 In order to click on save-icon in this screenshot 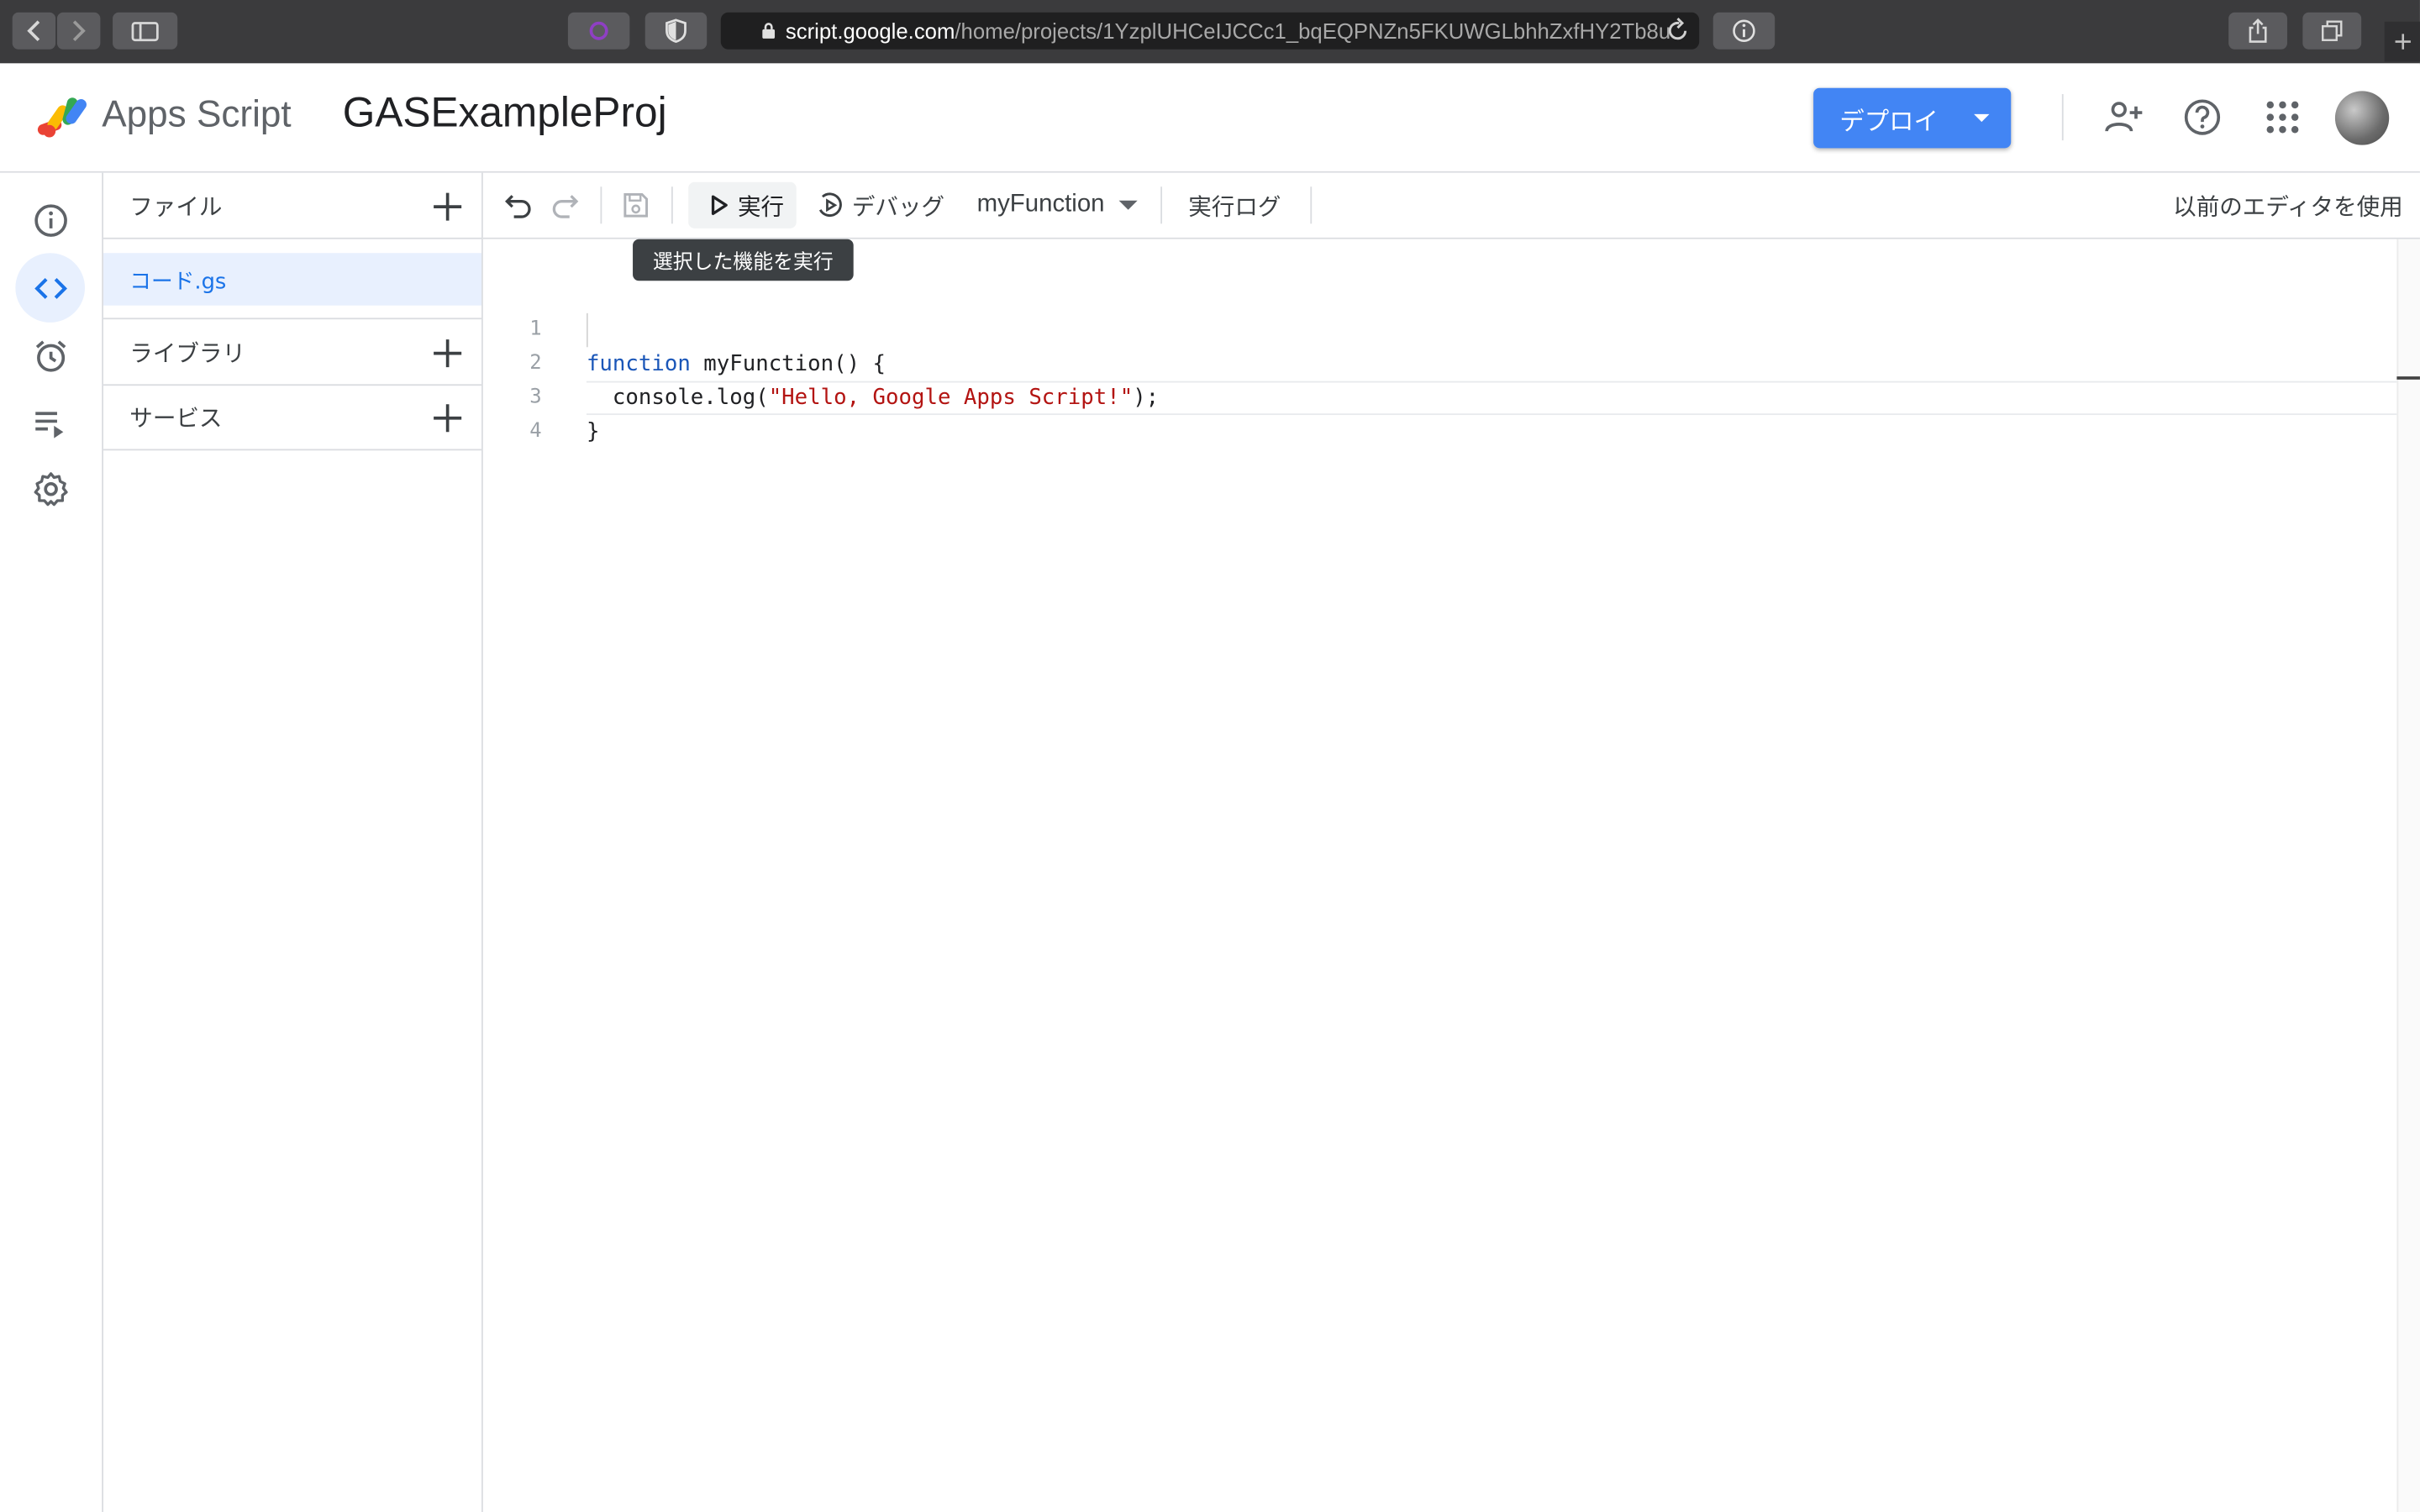, I will do `click(636, 205)`.